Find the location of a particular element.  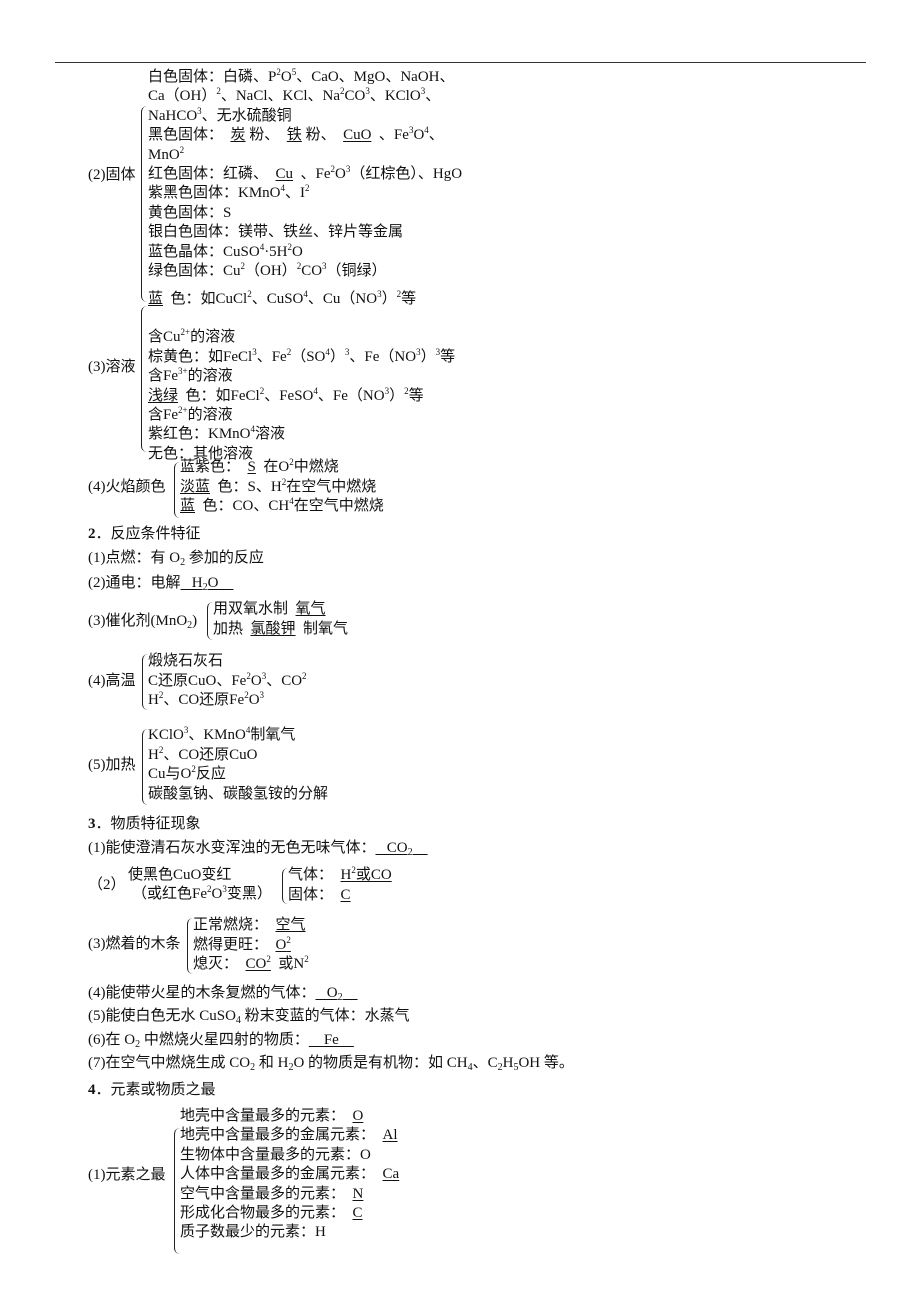

text-line: 含Cu2+的溶液 is located at coordinates (192, 336).